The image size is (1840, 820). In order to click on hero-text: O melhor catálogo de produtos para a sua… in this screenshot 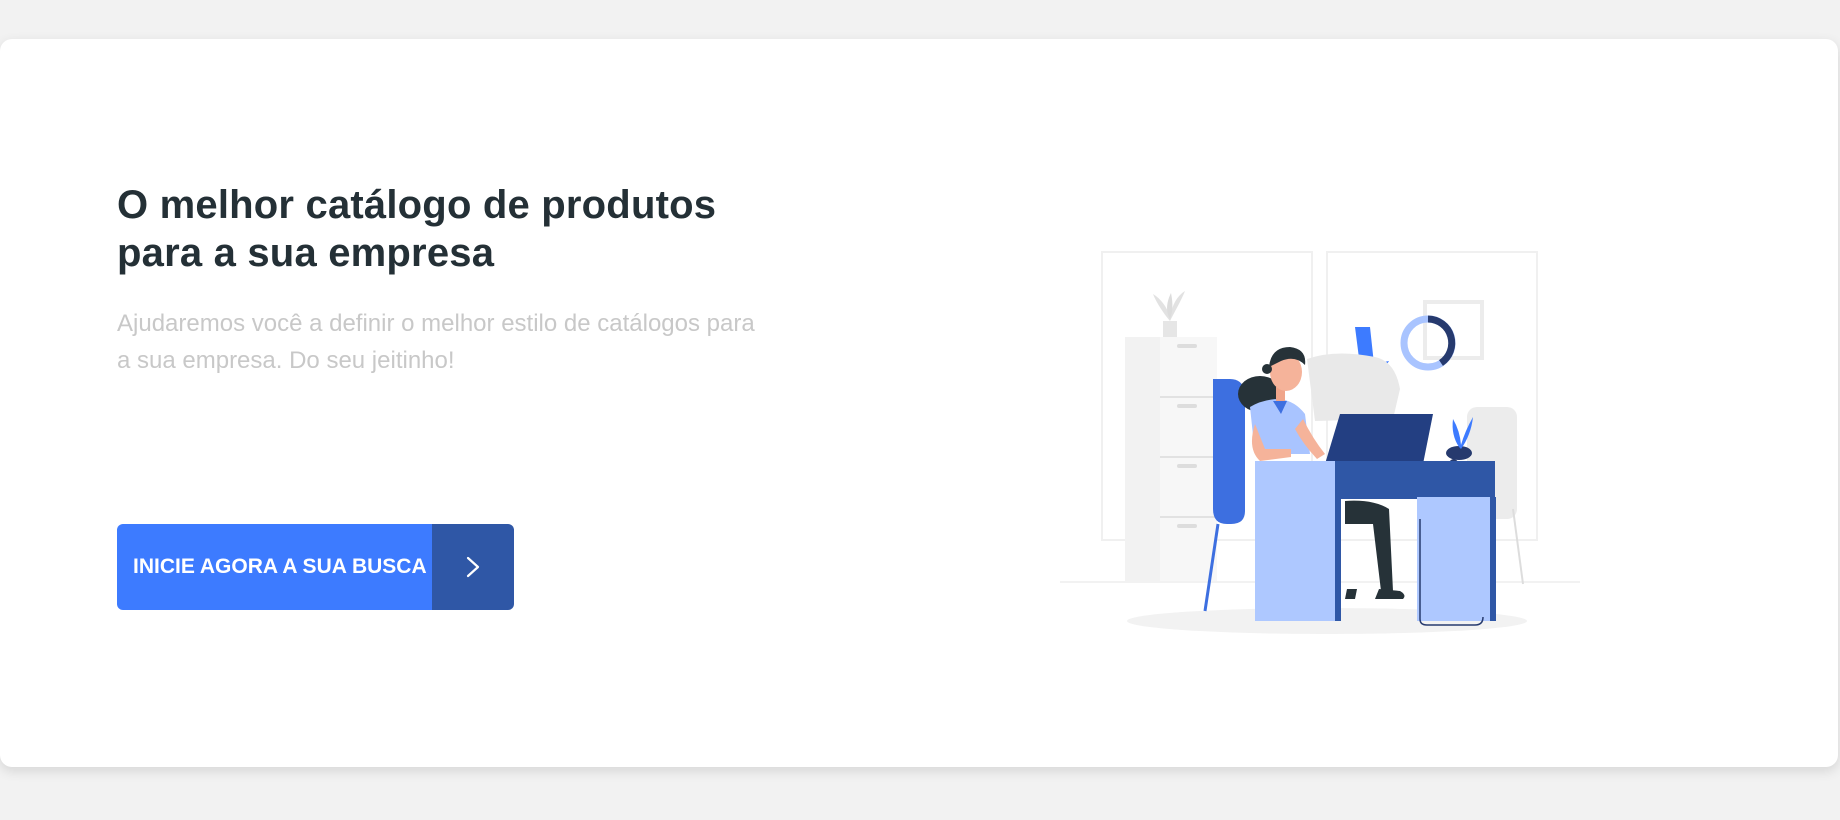, I will do `click(477, 280)`.